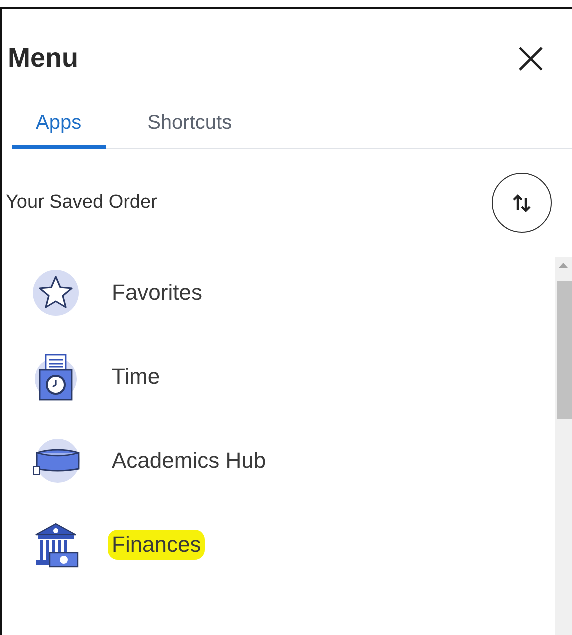 This screenshot has width=572, height=635. What do you see at coordinates (157, 293) in the screenshot?
I see `app-link: Favorites` at bounding box center [157, 293].